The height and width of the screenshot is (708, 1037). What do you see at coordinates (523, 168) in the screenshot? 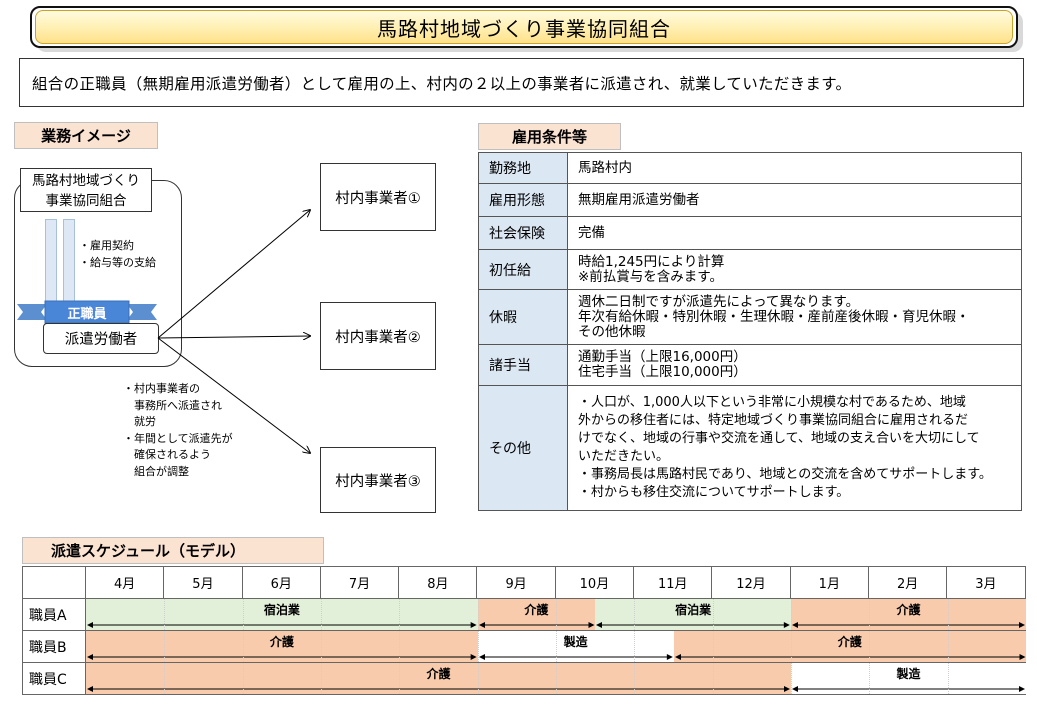
I see `condition-label: 勤務地` at bounding box center [523, 168].